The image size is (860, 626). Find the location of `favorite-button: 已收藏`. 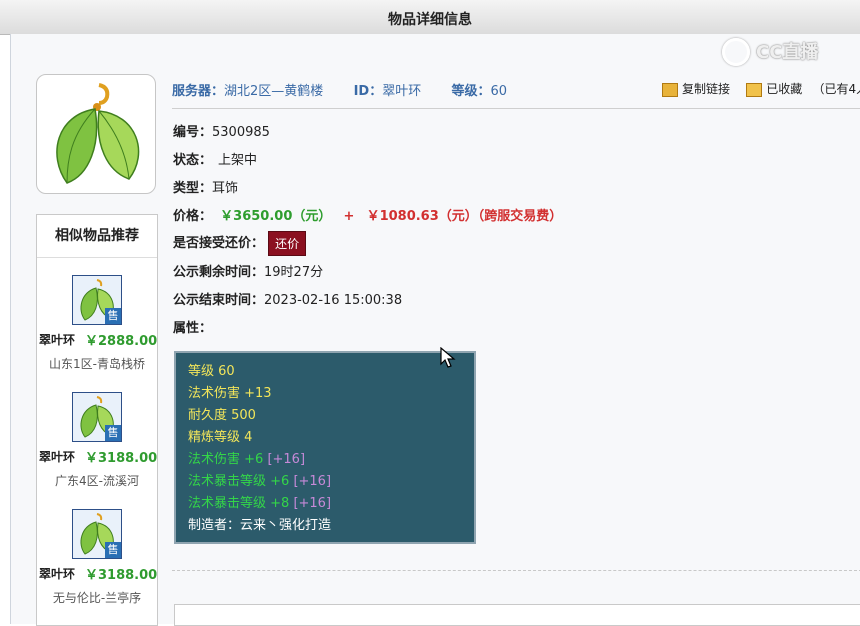

favorite-button: 已收藏 is located at coordinates (776, 89).